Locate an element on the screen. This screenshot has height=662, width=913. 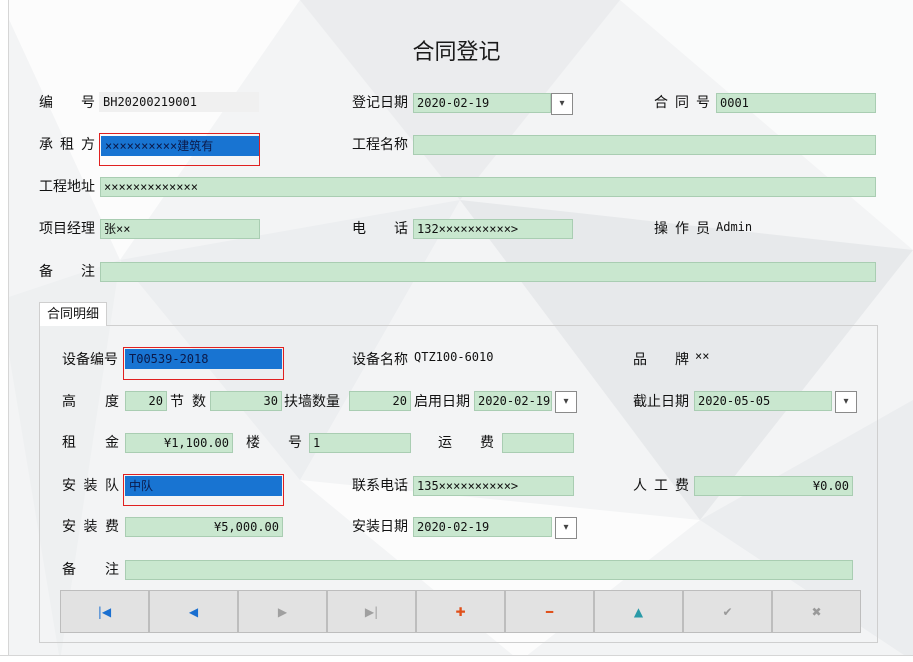
caozuoyuan-value: Admin is located at coordinates (734, 227).